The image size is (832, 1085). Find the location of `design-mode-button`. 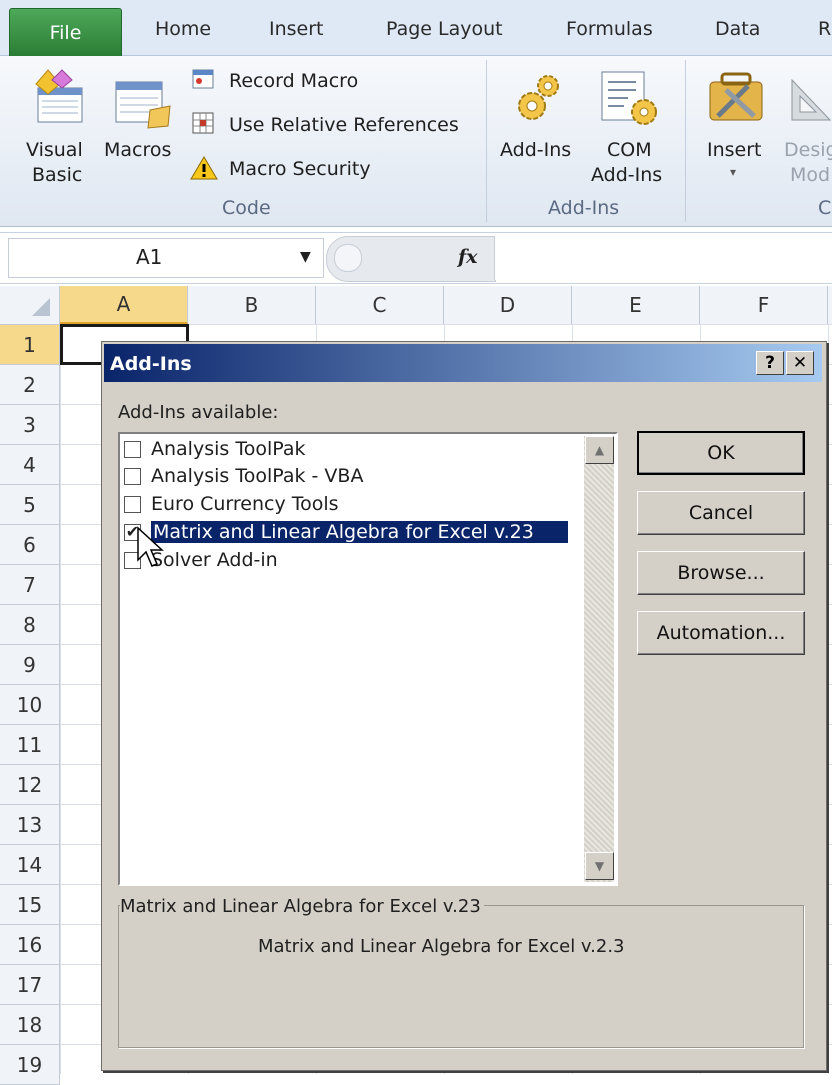

design-mode-button is located at coordinates (810, 98).